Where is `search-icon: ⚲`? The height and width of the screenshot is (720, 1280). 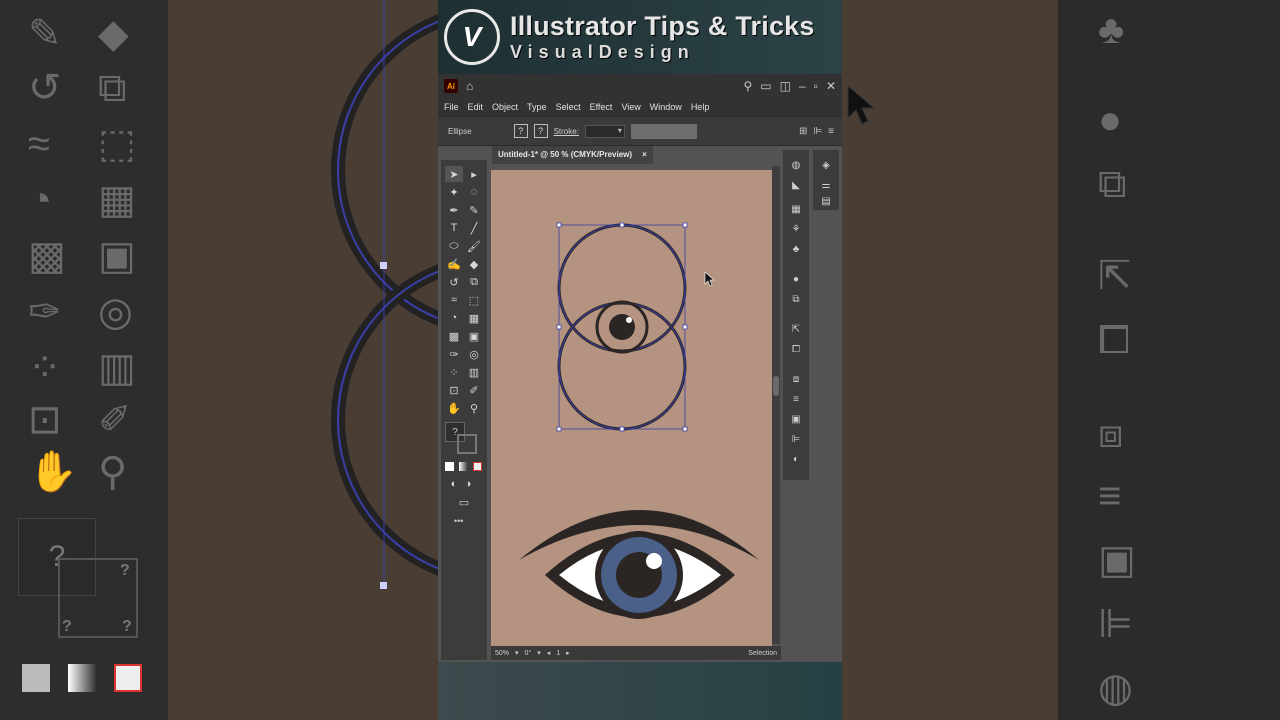
search-icon: ⚲ is located at coordinates (748, 86).